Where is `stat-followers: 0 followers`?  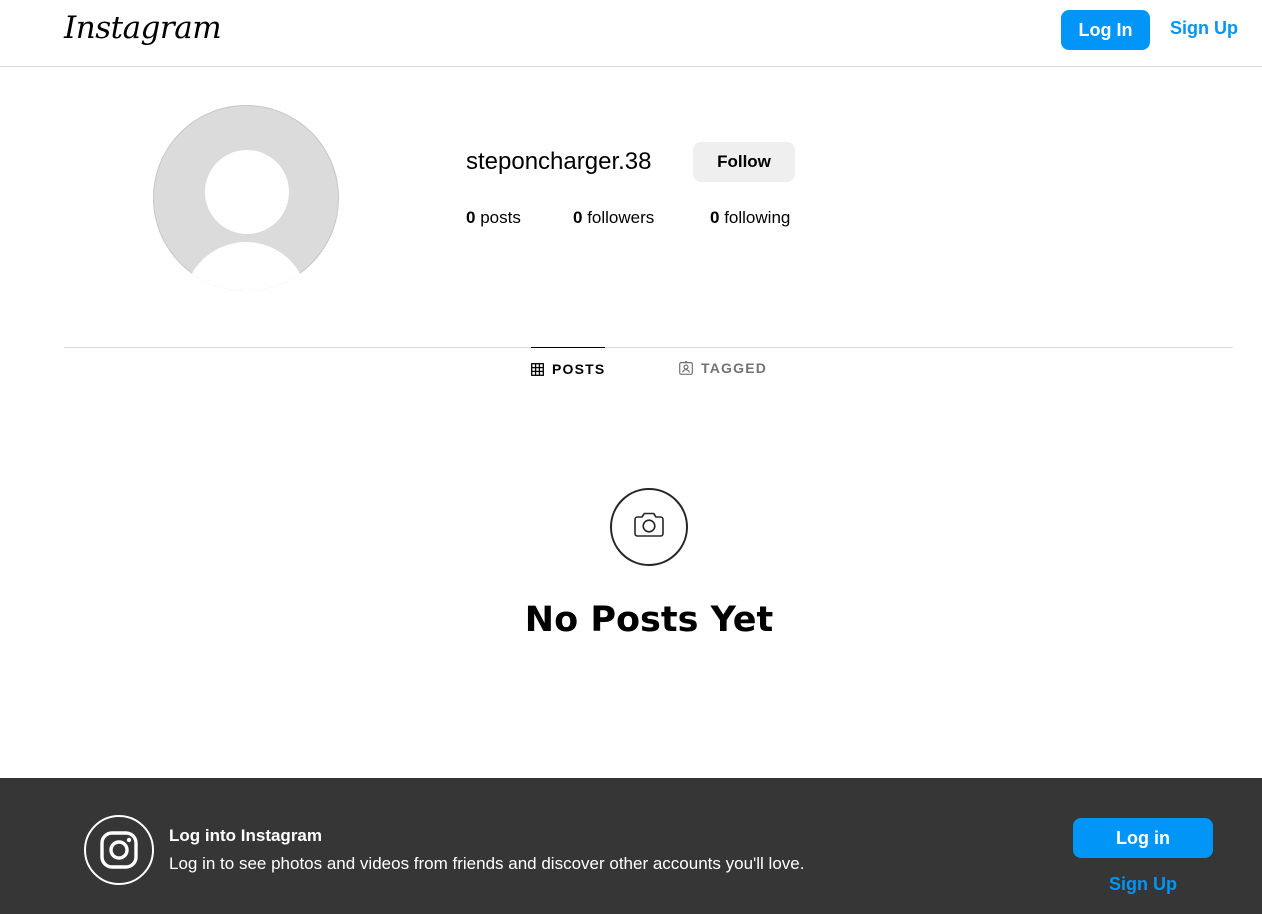 stat-followers: 0 followers is located at coordinates (613, 218).